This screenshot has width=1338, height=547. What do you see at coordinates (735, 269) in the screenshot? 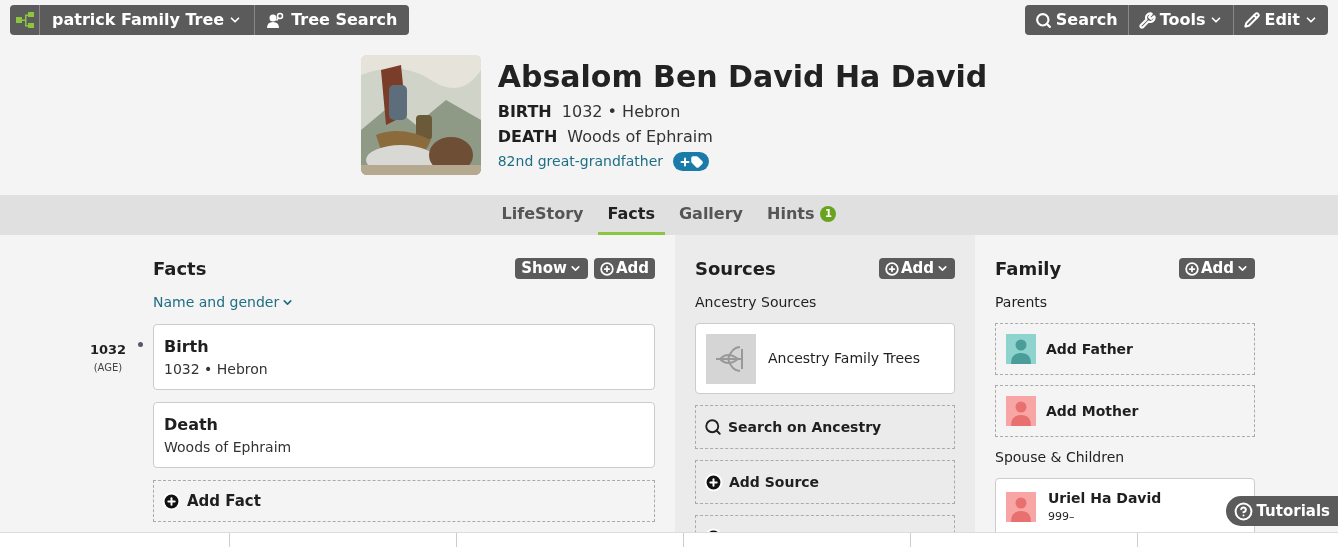
I see `section-title: Sources` at bounding box center [735, 269].